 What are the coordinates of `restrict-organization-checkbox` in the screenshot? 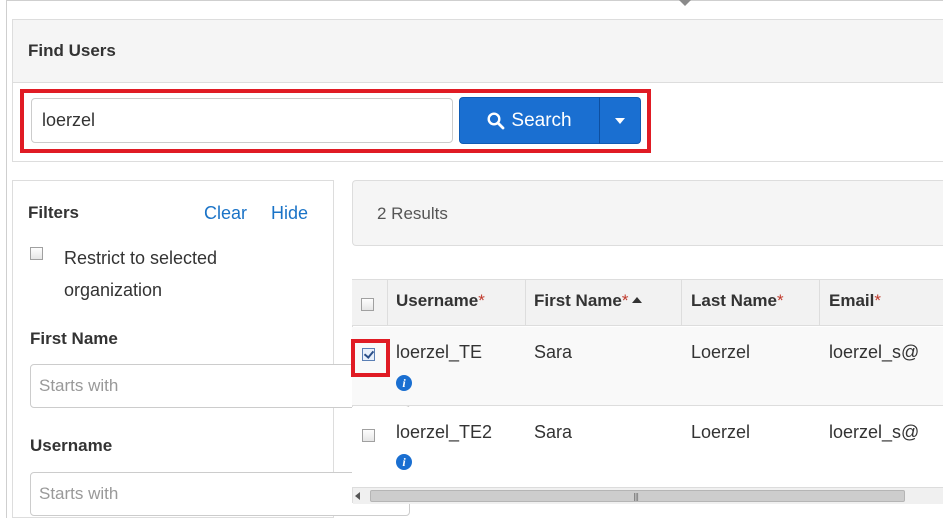 It's located at (36, 253).